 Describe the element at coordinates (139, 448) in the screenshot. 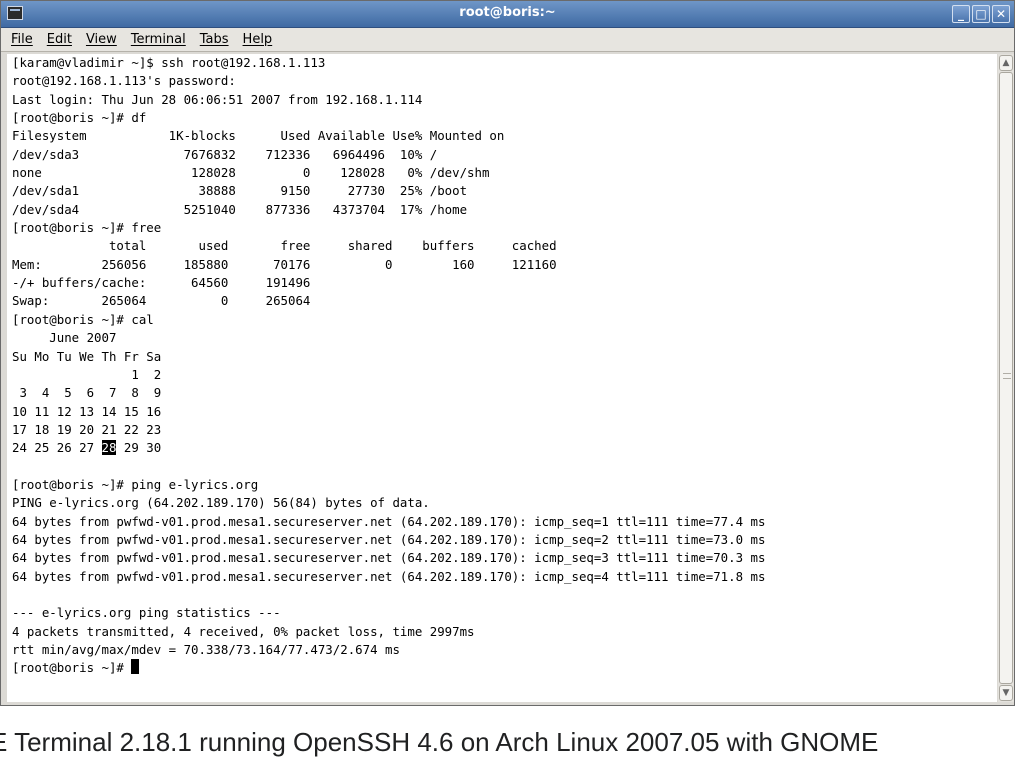

I see `calendar-tail: 29 30` at that location.